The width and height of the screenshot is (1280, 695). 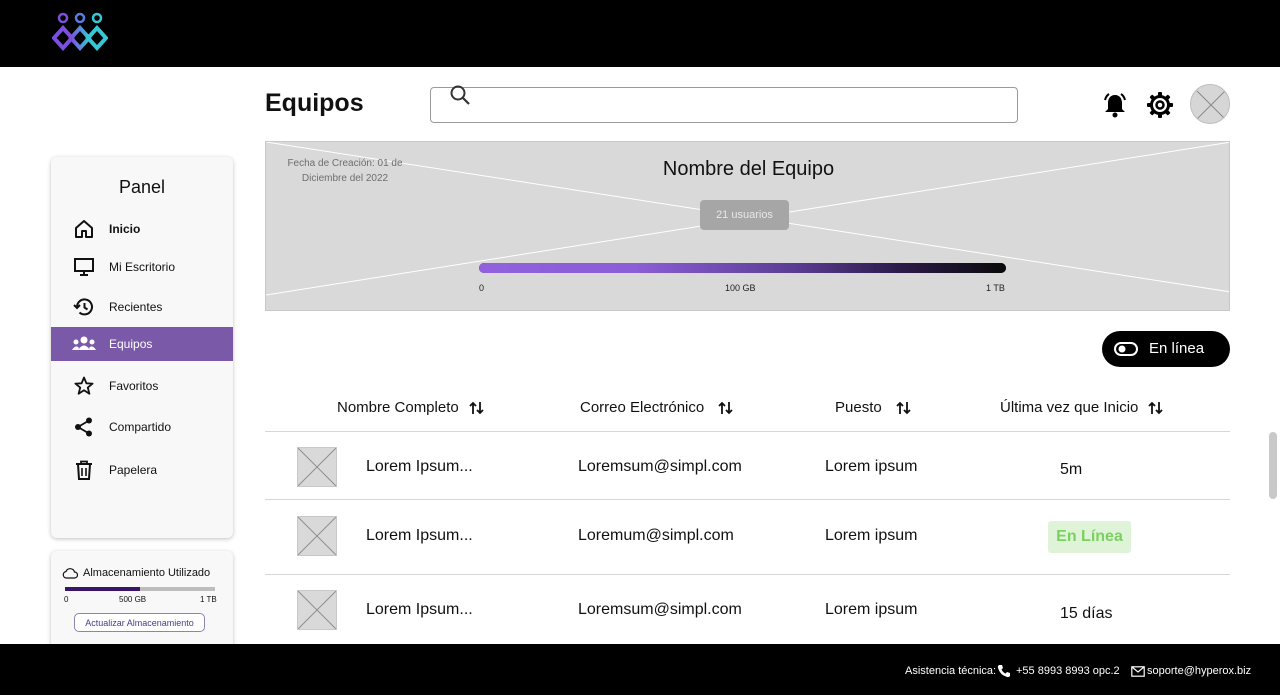 I want to click on storage-progress-fill, so click(x=102, y=589).